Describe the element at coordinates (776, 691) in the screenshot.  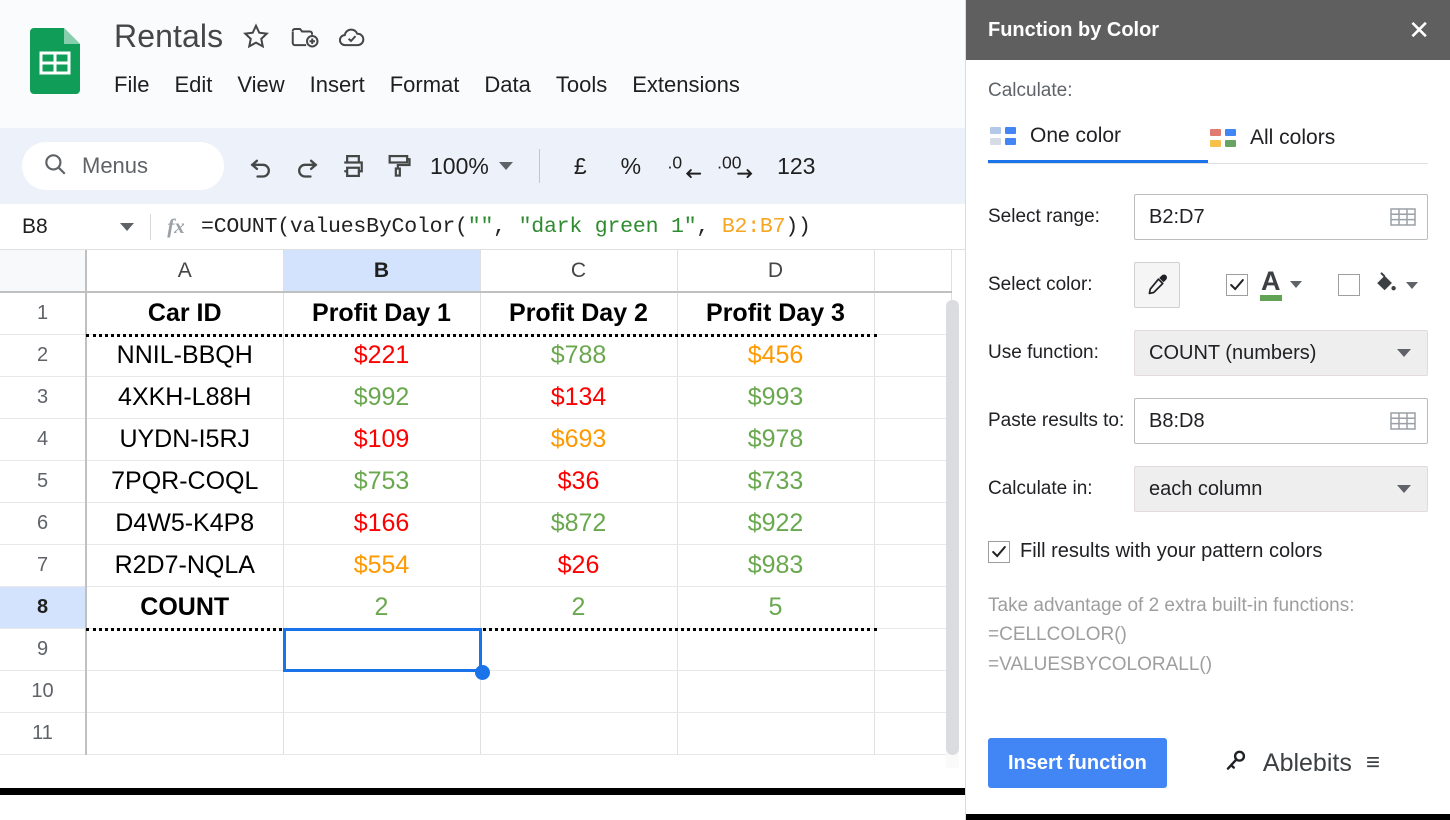
I see `cell-d10` at that location.